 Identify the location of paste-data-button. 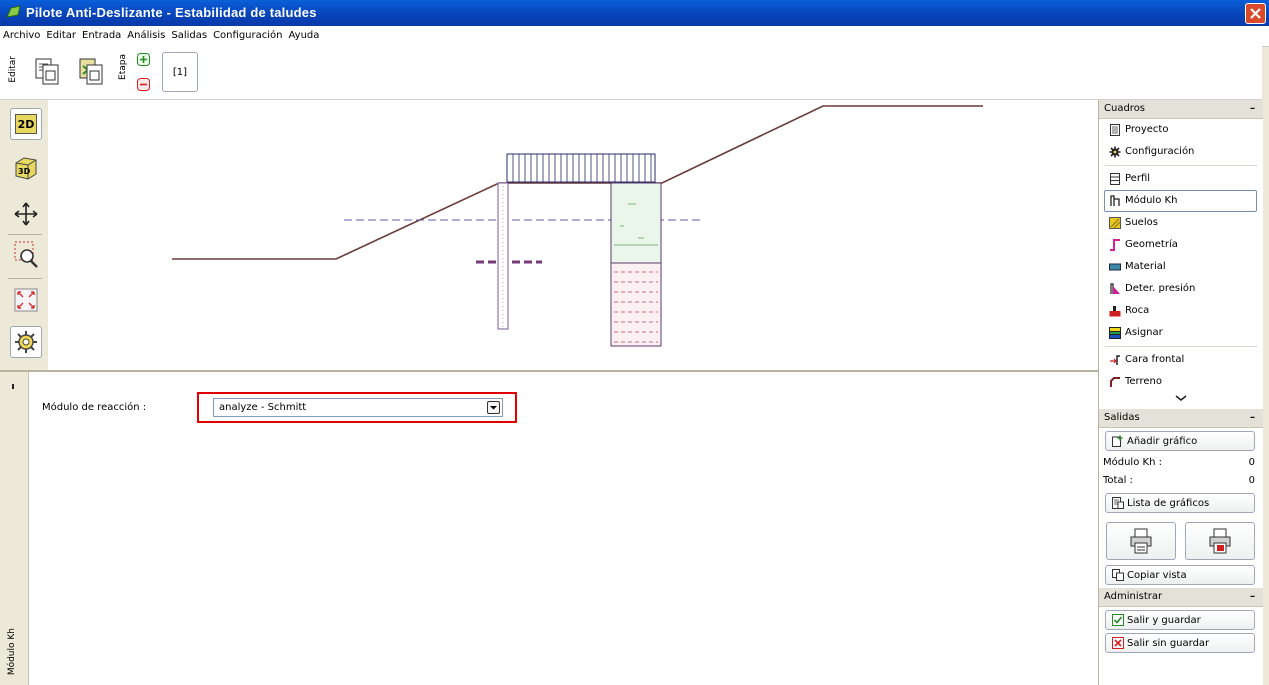
(91, 71).